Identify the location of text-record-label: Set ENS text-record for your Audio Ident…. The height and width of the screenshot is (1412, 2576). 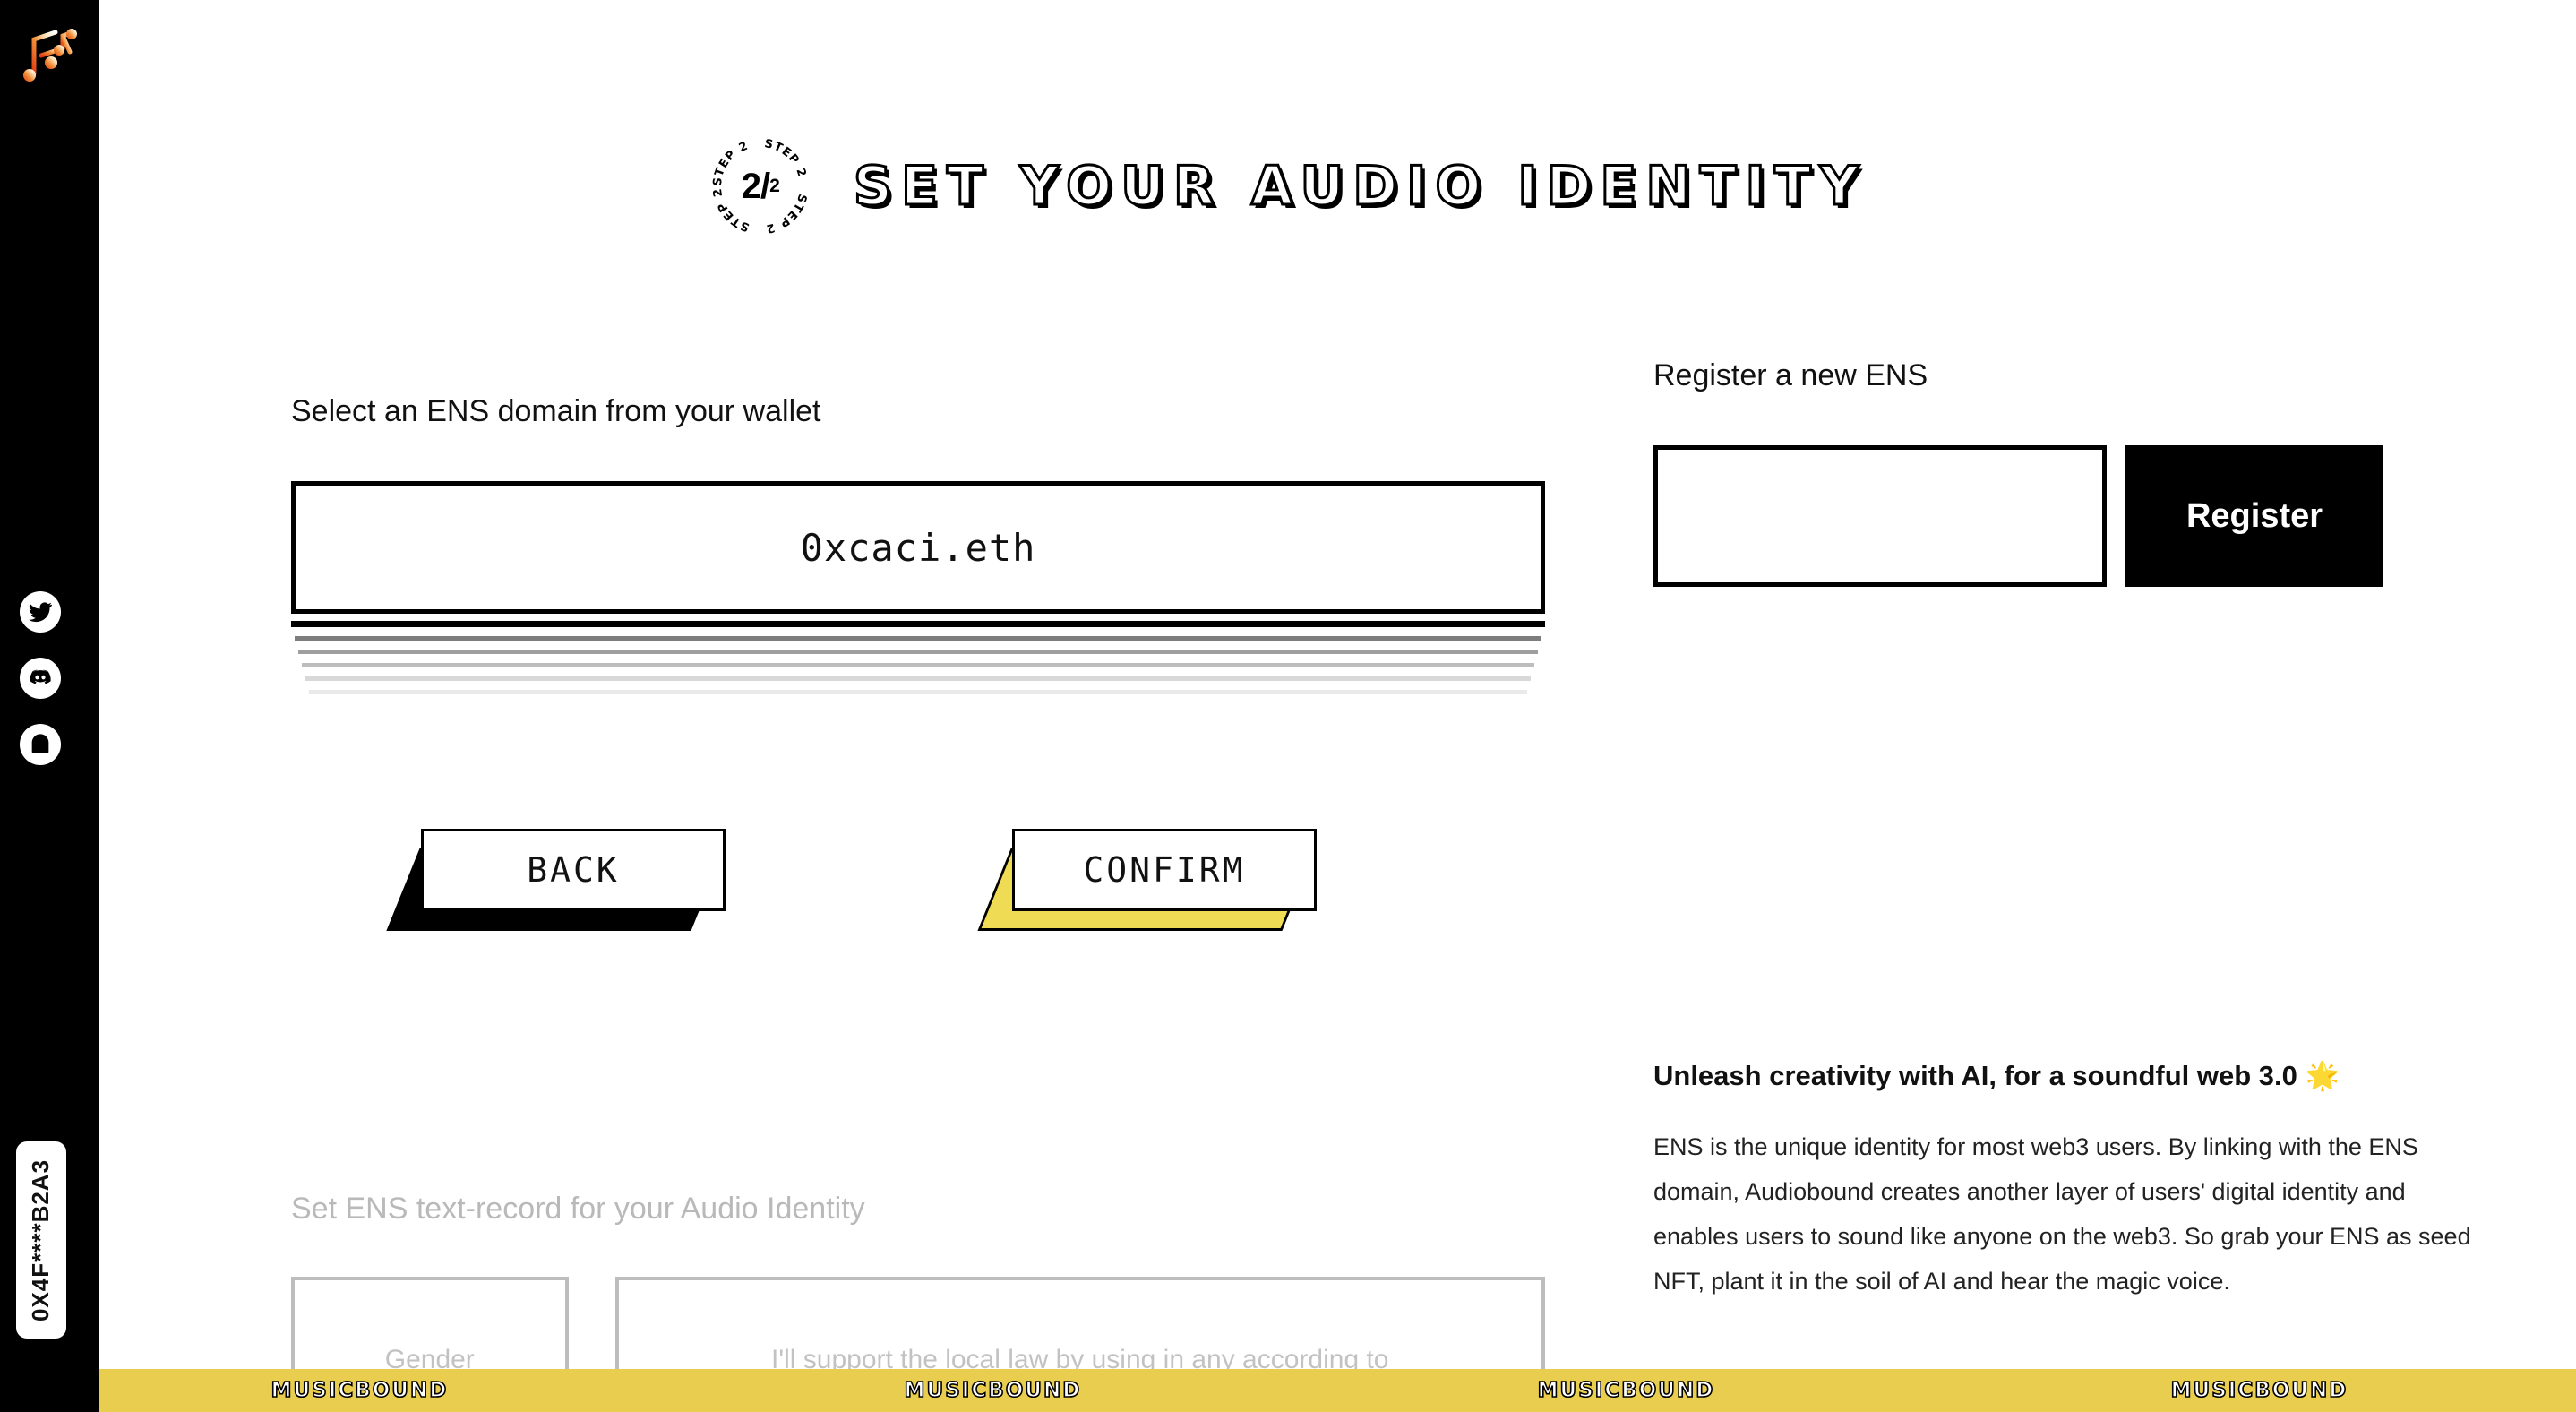
(578, 1209).